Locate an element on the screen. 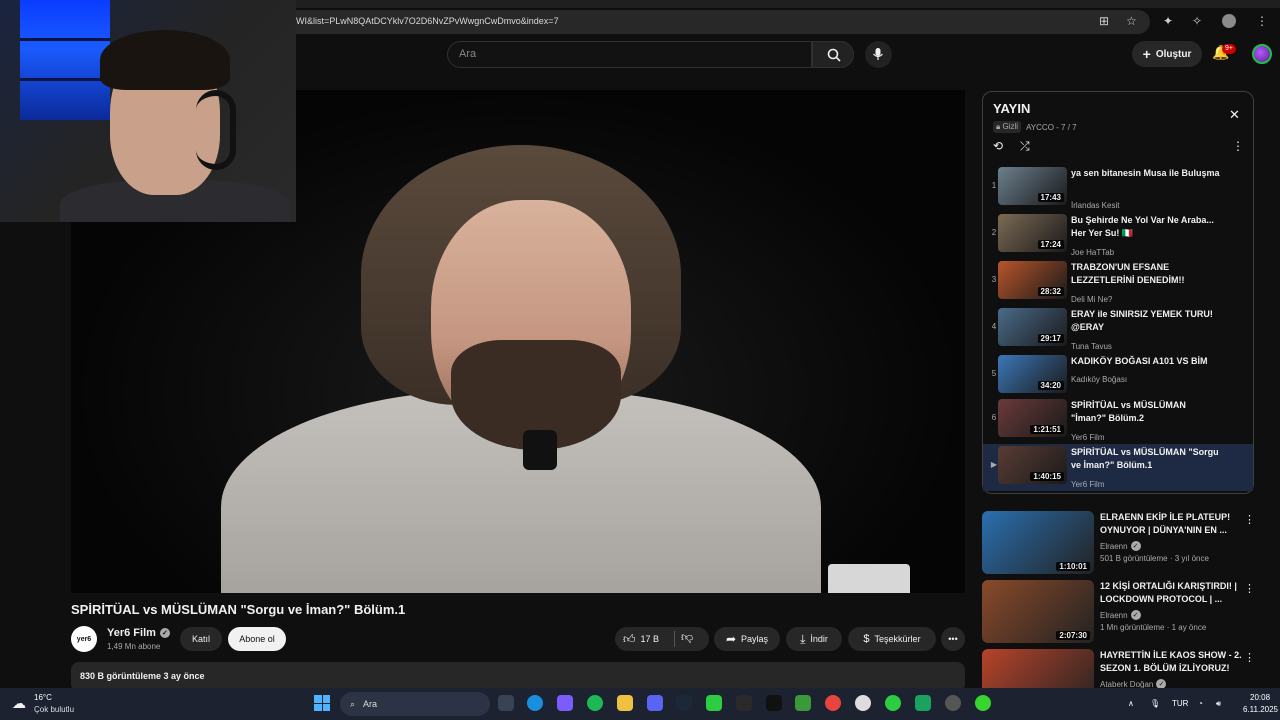 This screenshot has width=1280, height=720. loop-icon: ⟲ is located at coordinates (998, 146).